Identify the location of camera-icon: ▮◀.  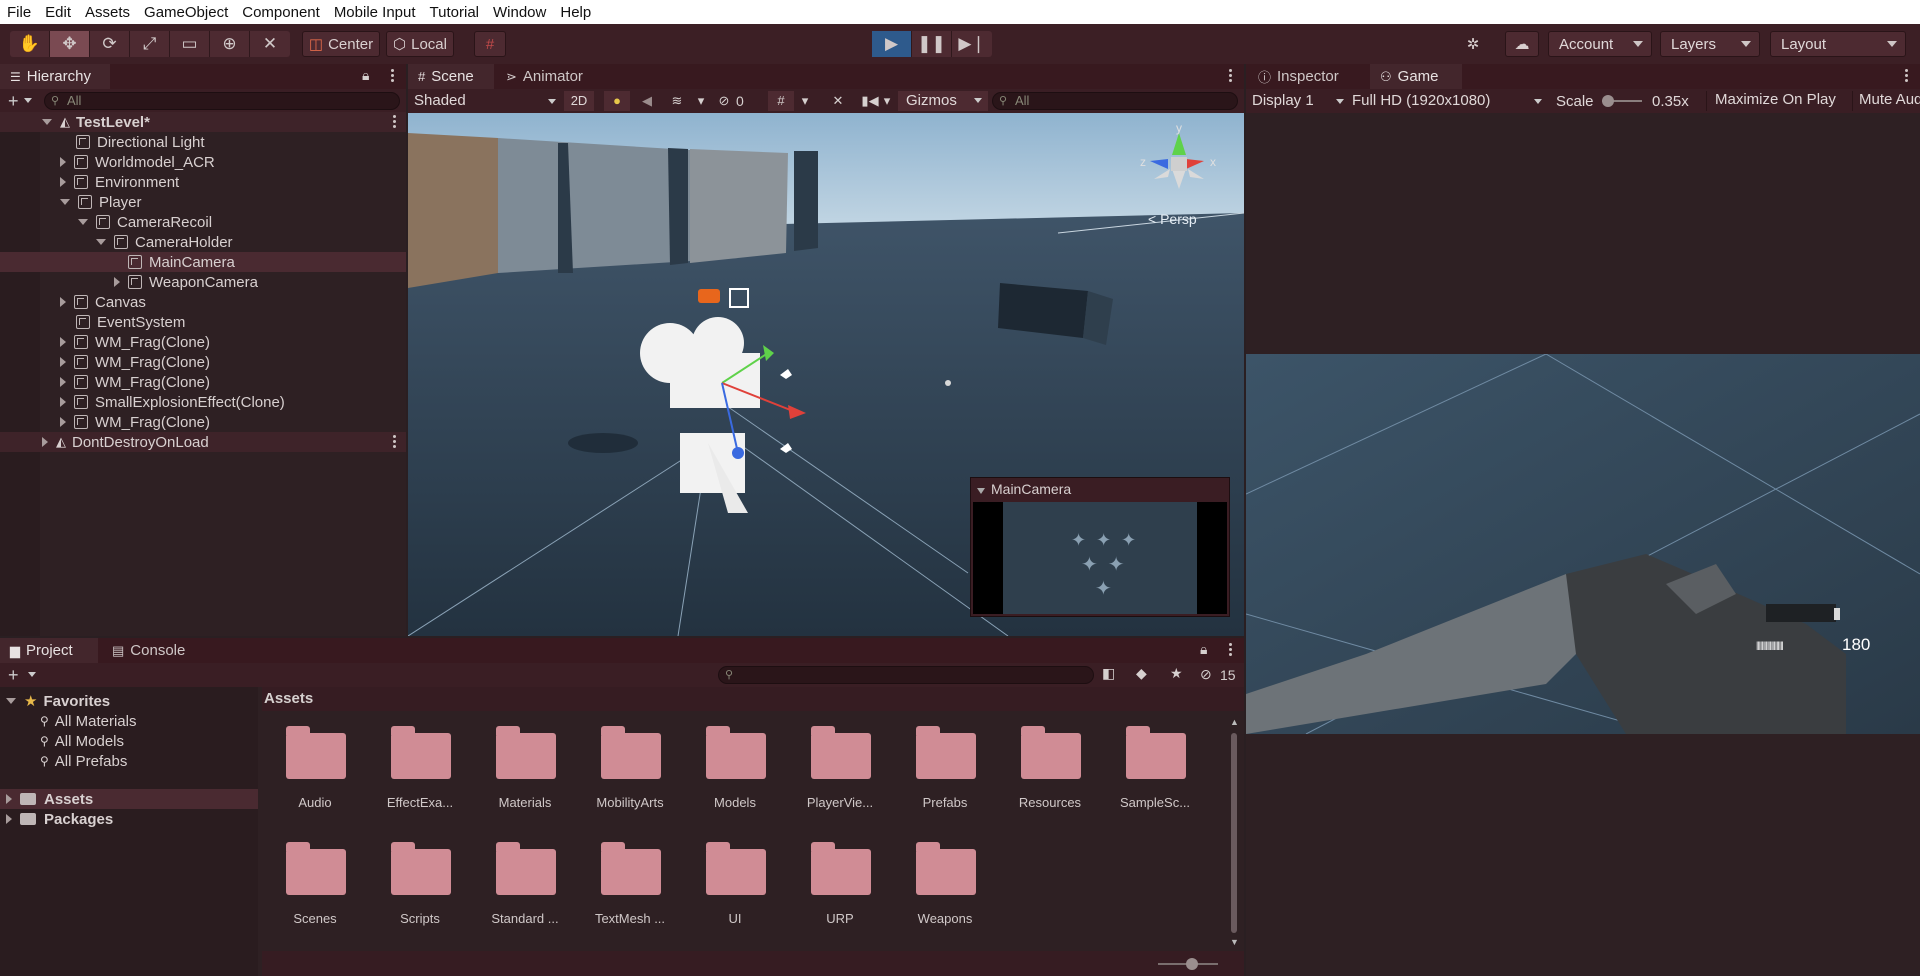
(870, 101).